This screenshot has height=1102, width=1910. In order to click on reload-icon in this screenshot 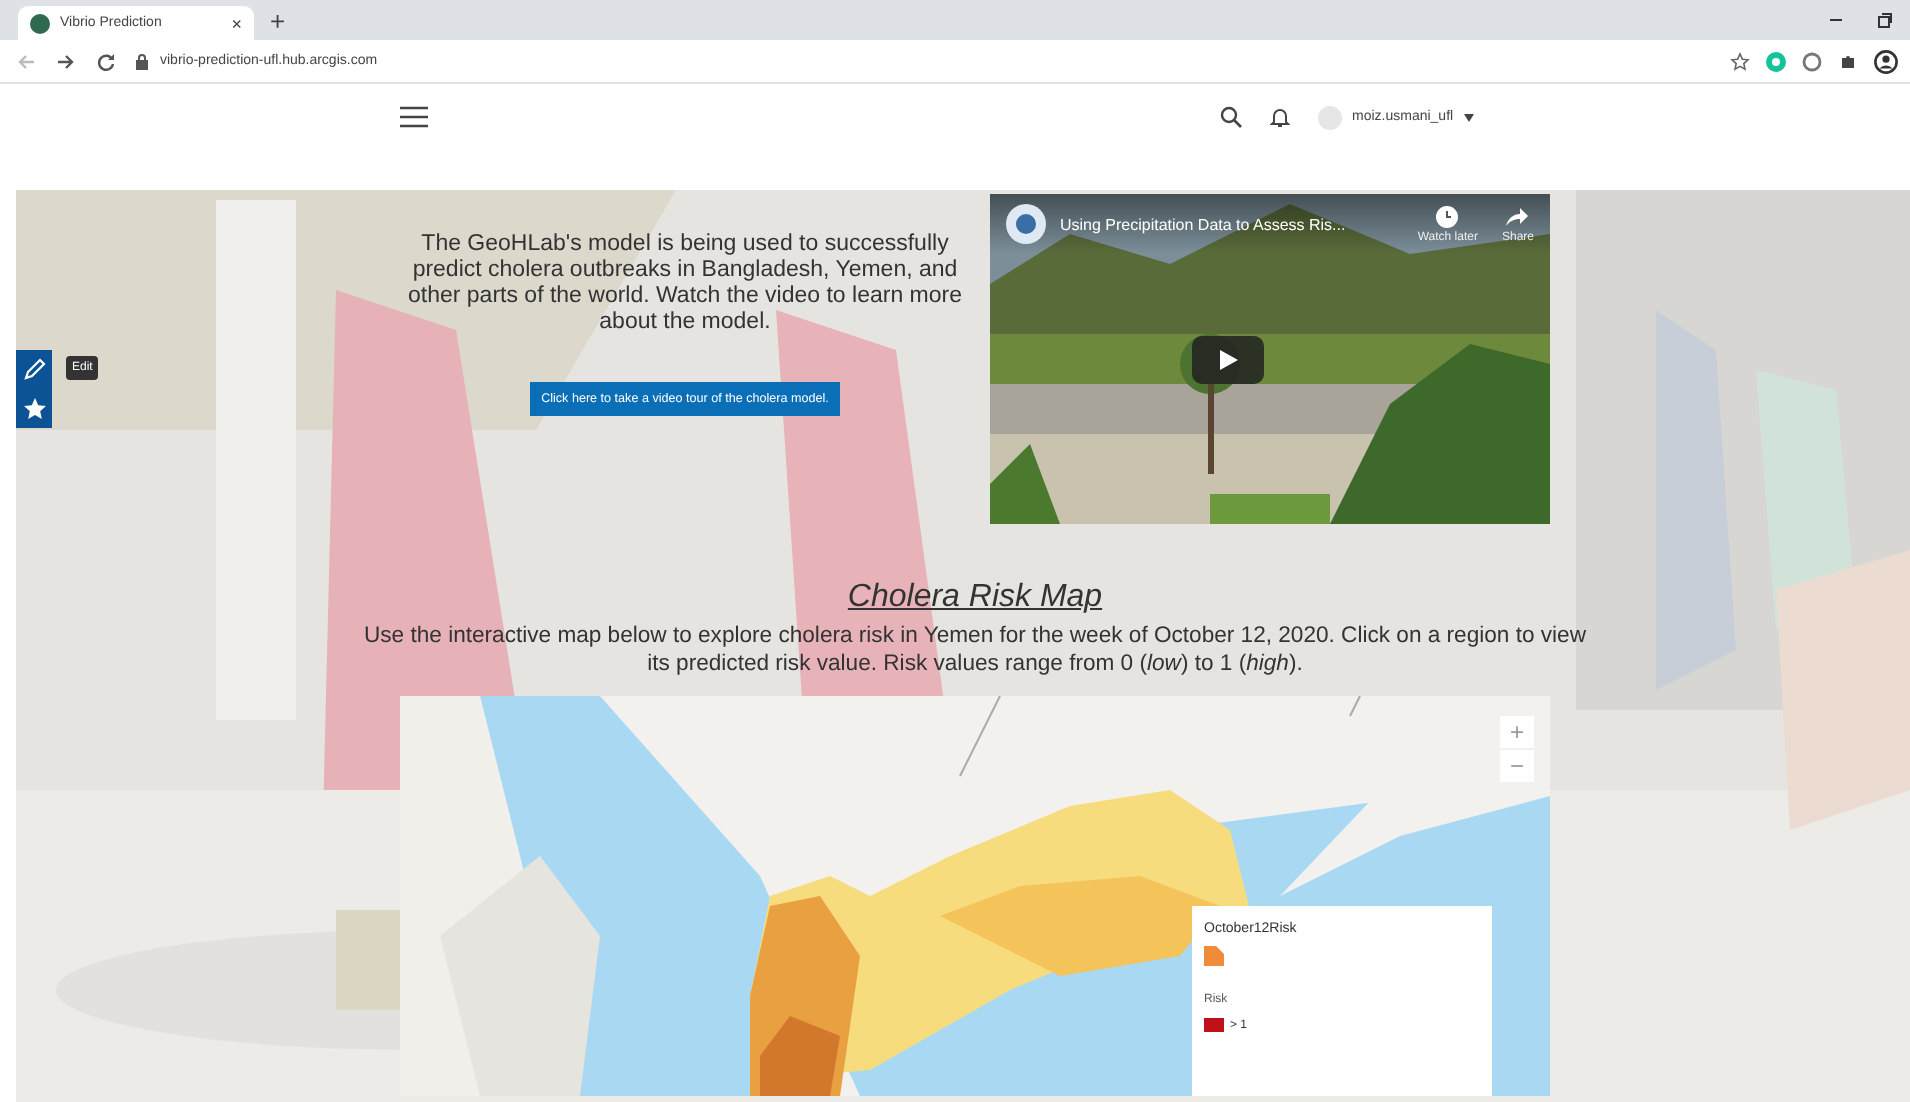, I will do `click(106, 61)`.